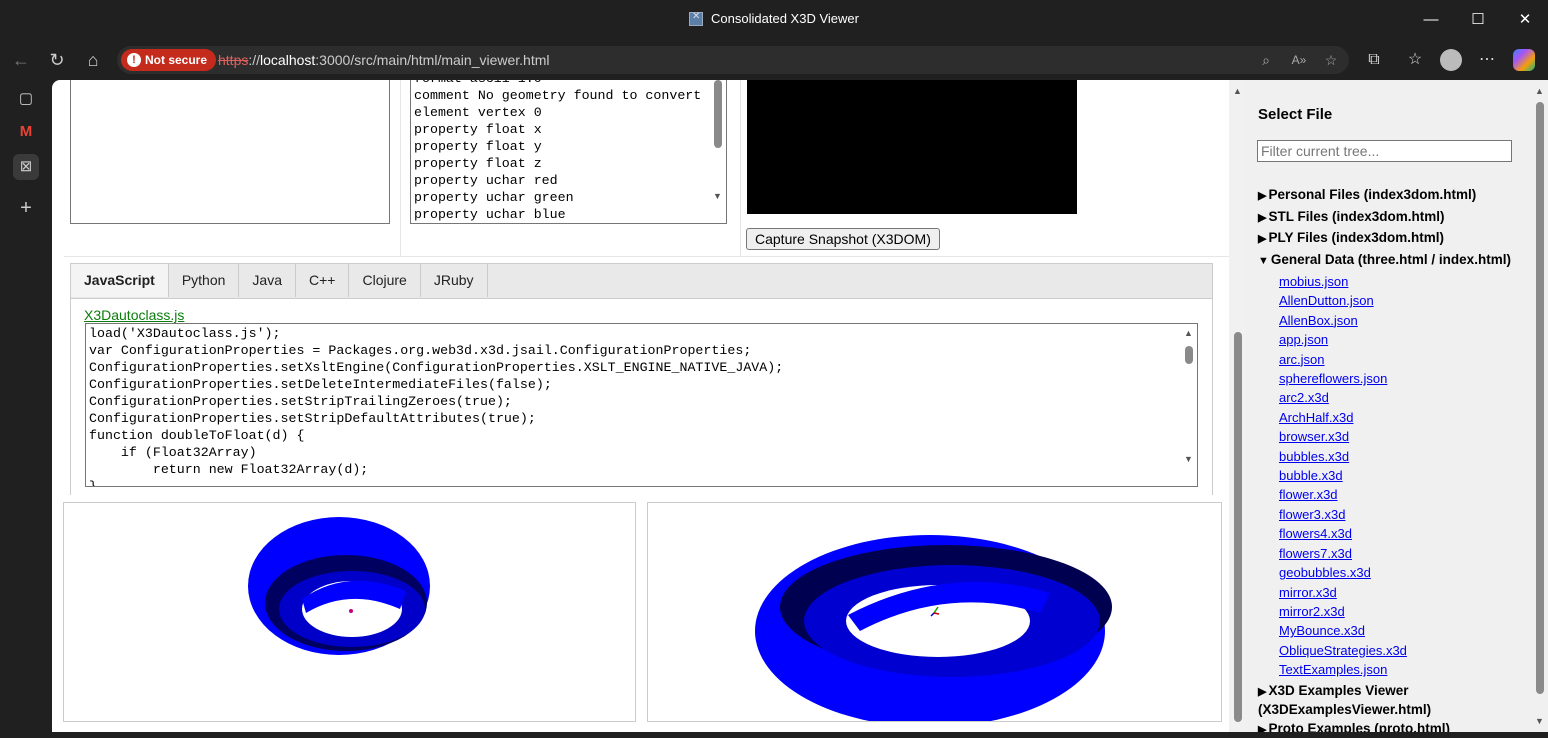 The image size is (1548, 738). What do you see at coordinates (1415, 60) in the screenshot?
I see `favorites-icon: ☆` at bounding box center [1415, 60].